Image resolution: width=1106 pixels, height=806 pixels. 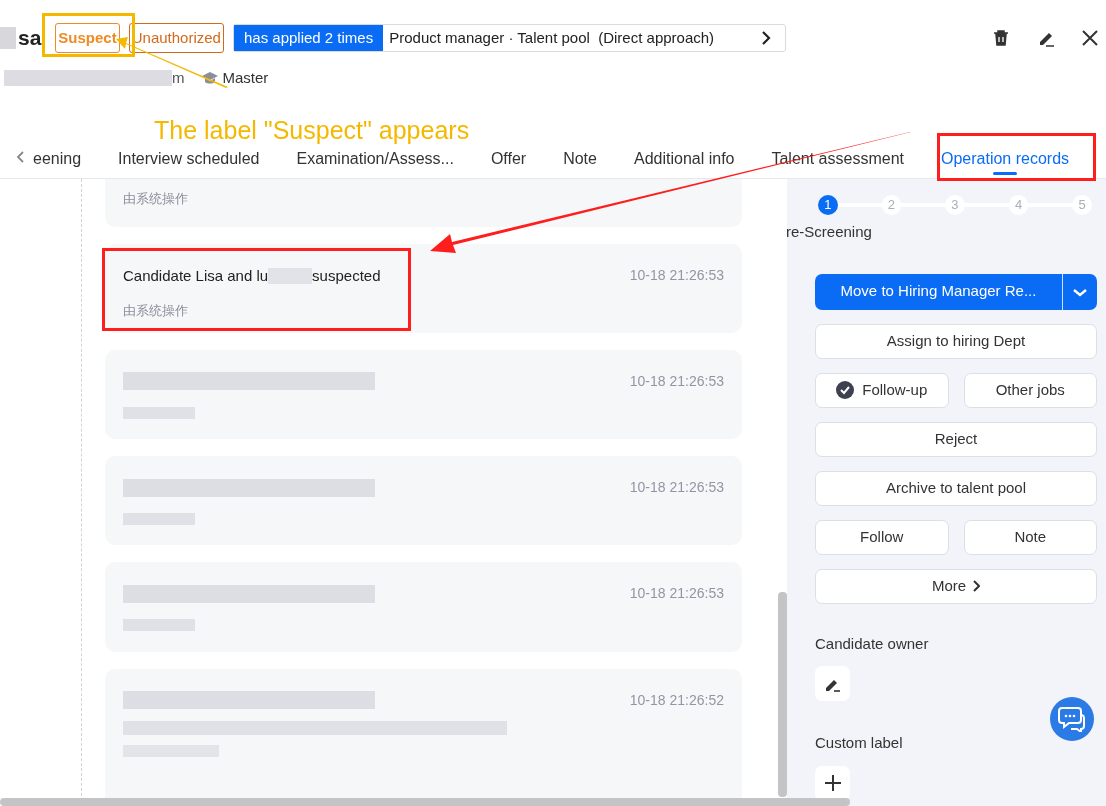 I want to click on tab: eening, so click(x=57, y=158).